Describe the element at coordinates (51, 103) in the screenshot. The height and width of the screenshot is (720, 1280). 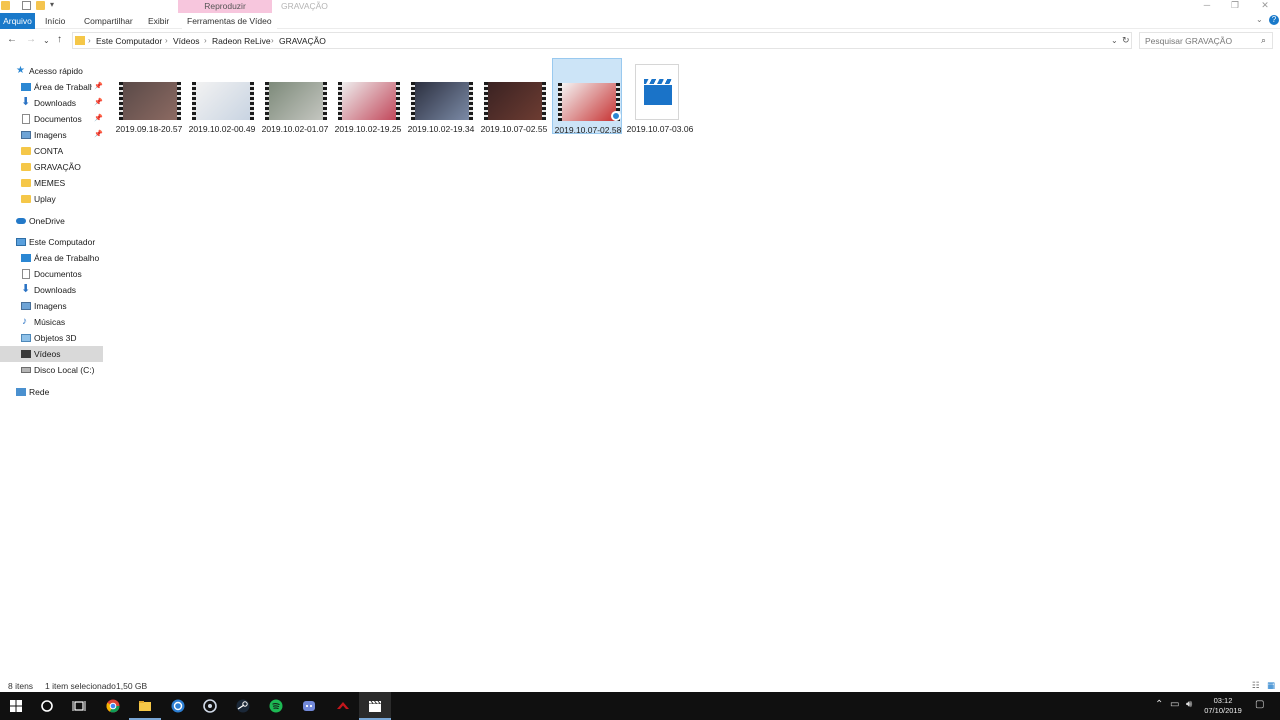
I see `nav-downloads: ⬇ Downloads 📌` at that location.